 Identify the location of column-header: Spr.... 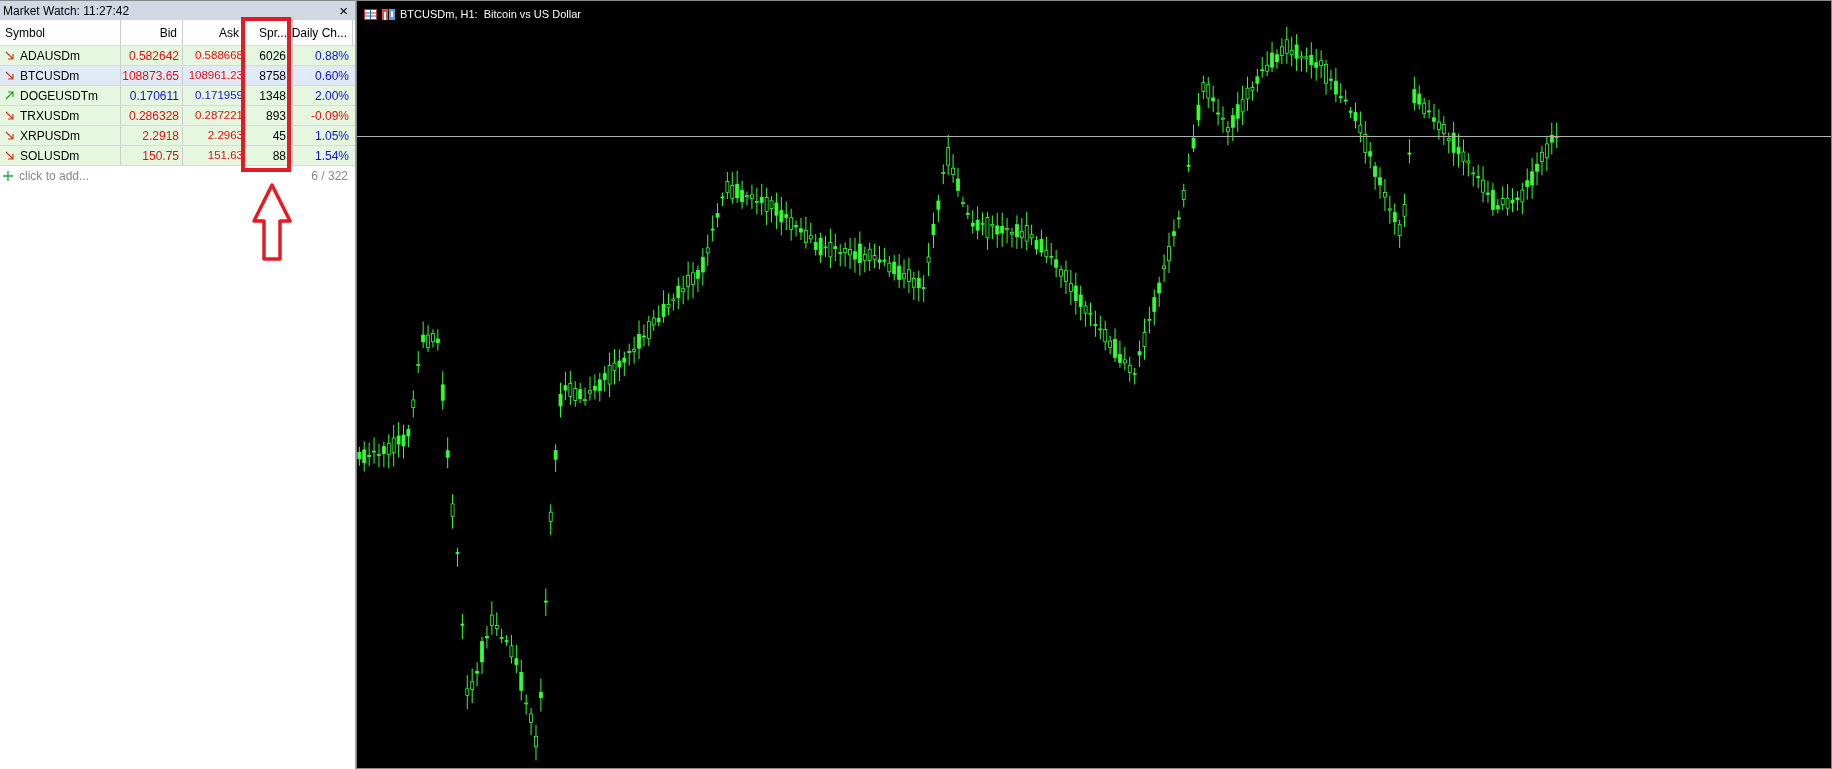
(269, 32).